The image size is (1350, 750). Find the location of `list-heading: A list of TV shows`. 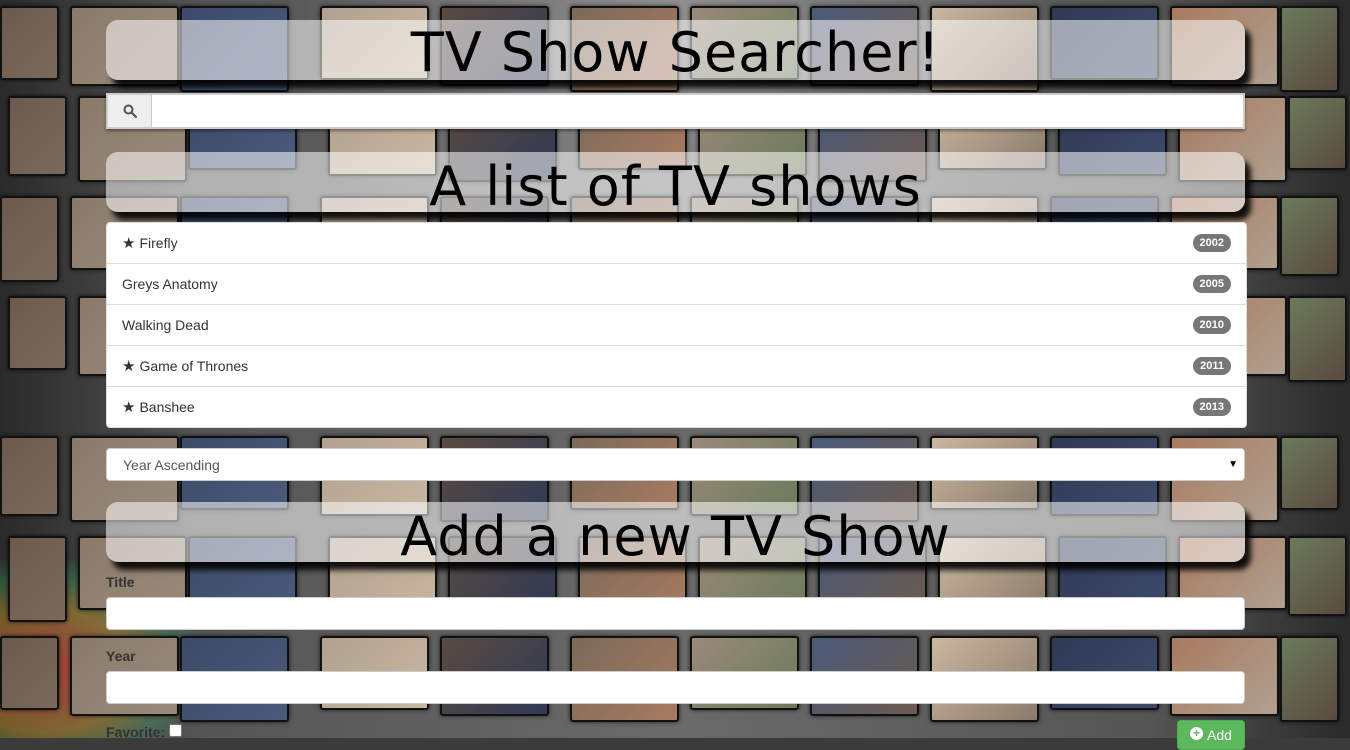

list-heading: A list of TV shows is located at coordinates (675, 186).